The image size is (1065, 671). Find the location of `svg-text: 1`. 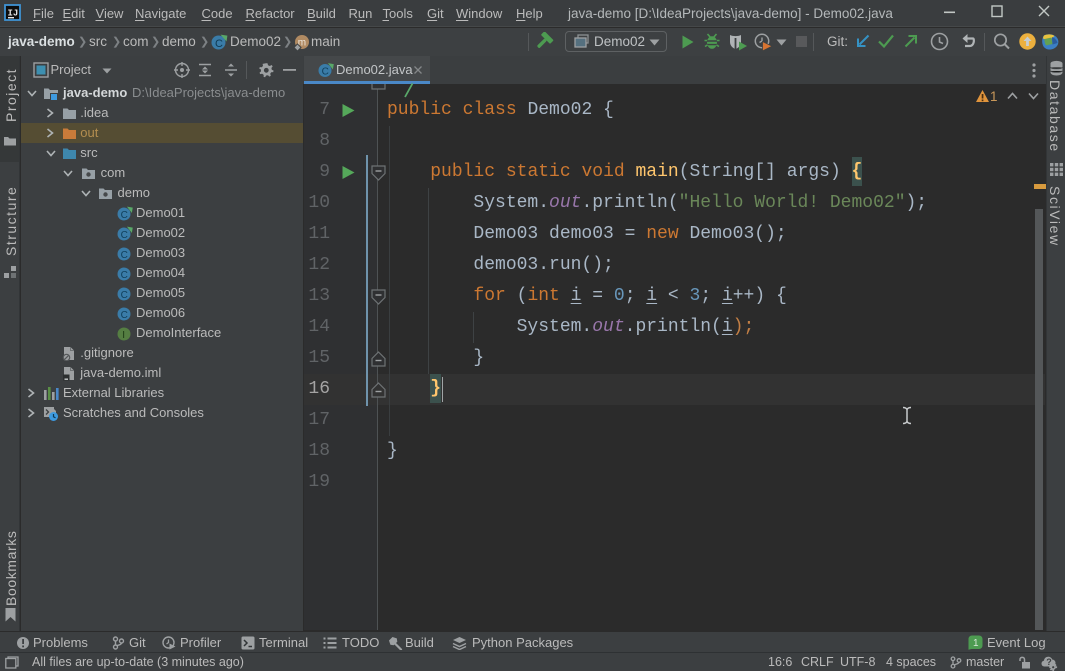

svg-text: 1 is located at coordinates (976, 643).